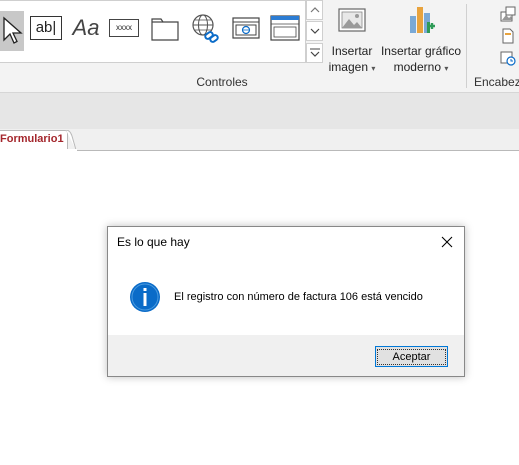 This screenshot has width=519, height=465. I want to click on textbox-control-button: ab|, so click(46, 28).